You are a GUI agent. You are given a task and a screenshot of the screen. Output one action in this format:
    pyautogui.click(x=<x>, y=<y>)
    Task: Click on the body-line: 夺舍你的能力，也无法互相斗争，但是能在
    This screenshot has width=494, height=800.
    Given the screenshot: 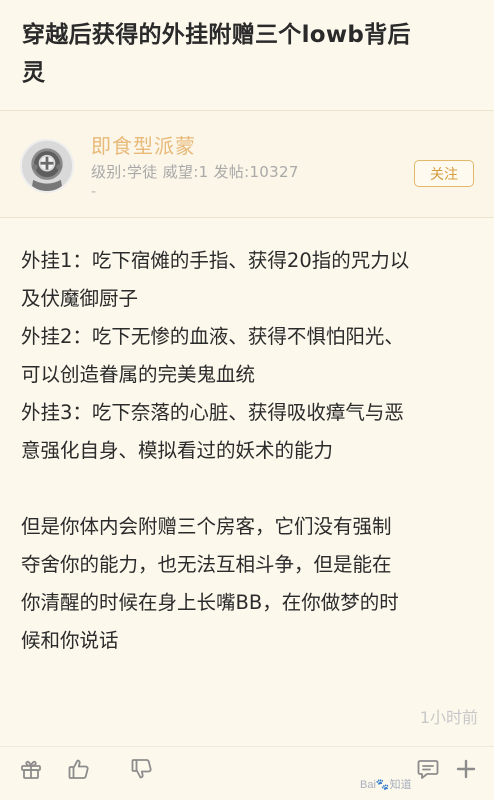 What is the action you would take?
    pyautogui.click(x=206, y=564)
    